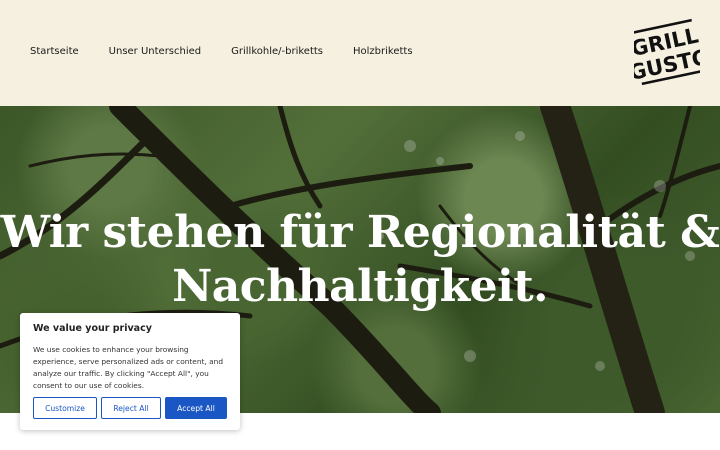 This screenshot has height=450, width=720. I want to click on nav-item-startseite: Startseite, so click(54, 52).